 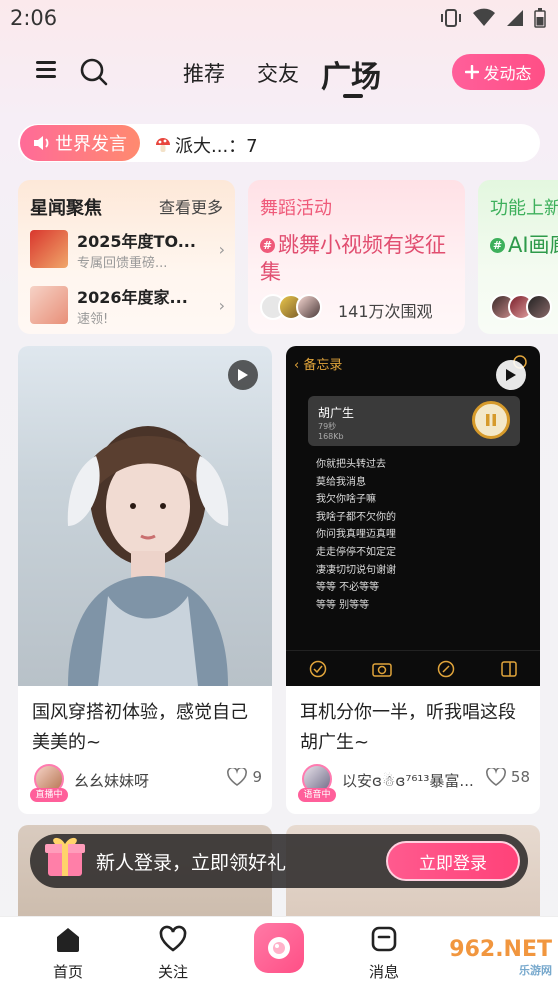 I want to click on voice-badge: 语音中, so click(x=317, y=795).